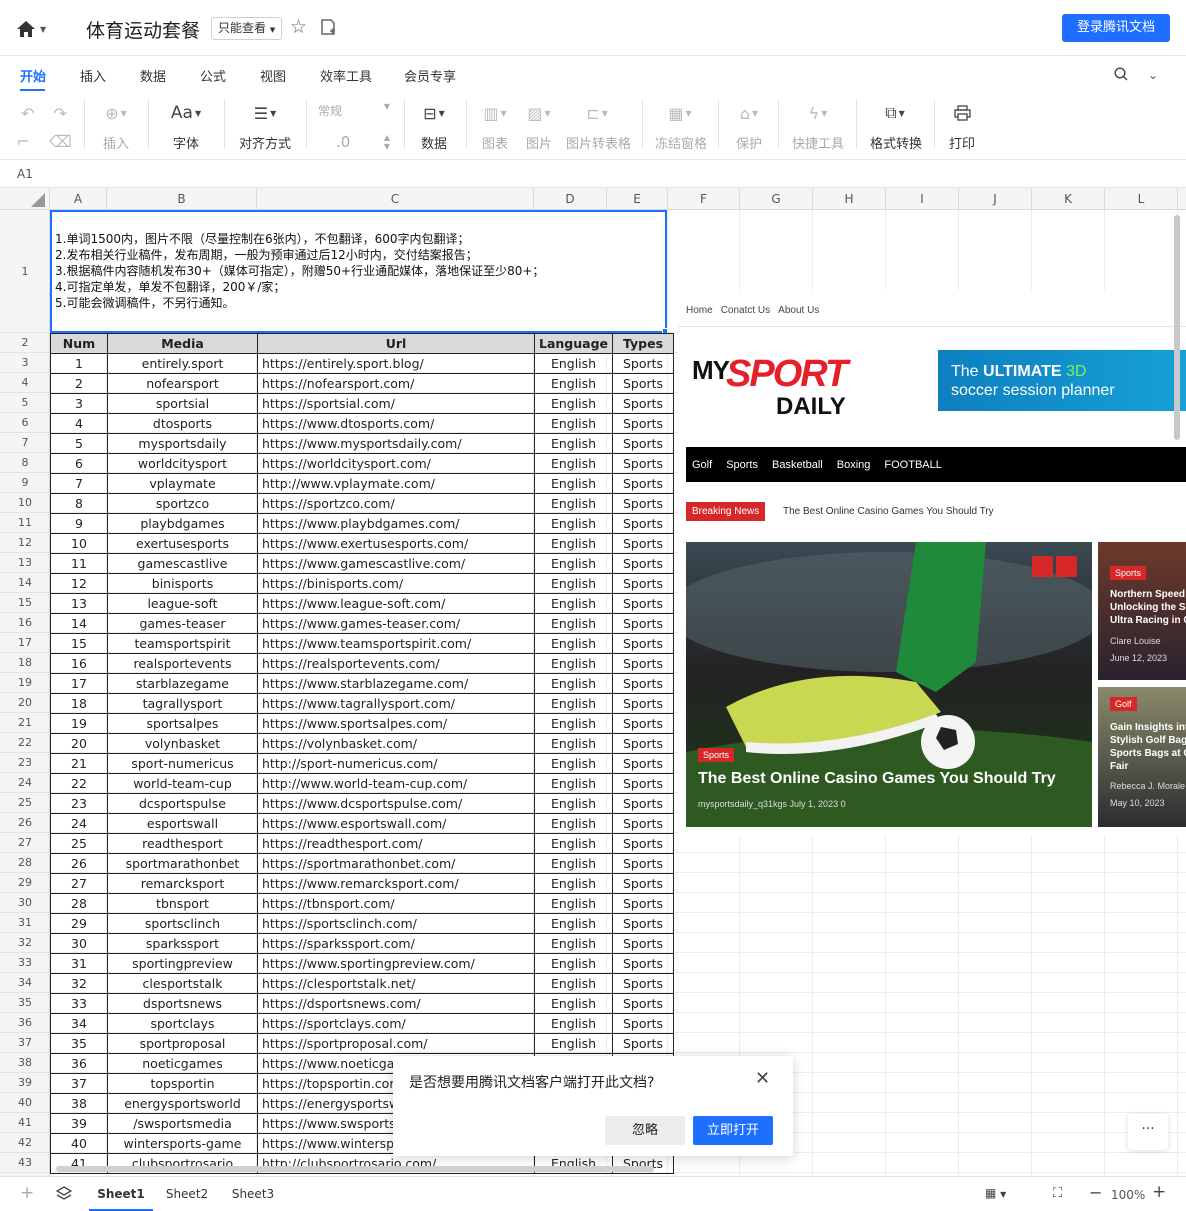 This screenshot has width=1186, height=1211. I want to click on insert-button: ⊕ ▼ 插入, so click(116, 127).